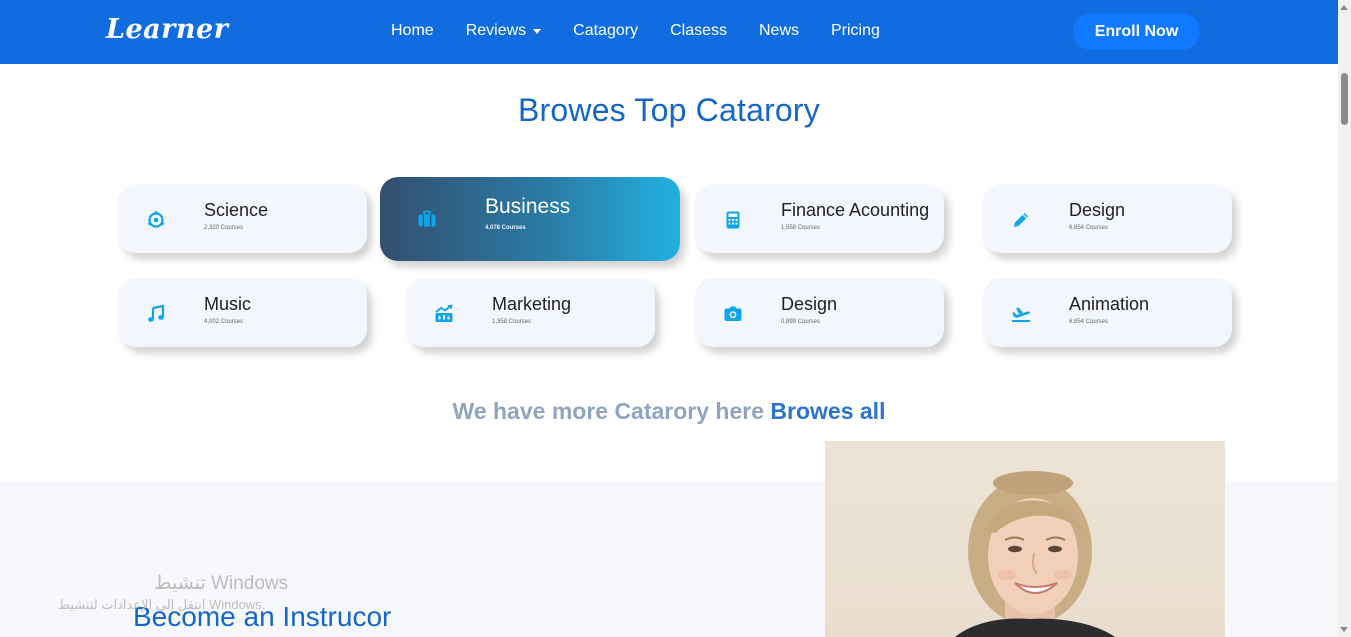 The image size is (1351, 637). Describe the element at coordinates (528, 206) in the screenshot. I see `category-name: Business` at that location.